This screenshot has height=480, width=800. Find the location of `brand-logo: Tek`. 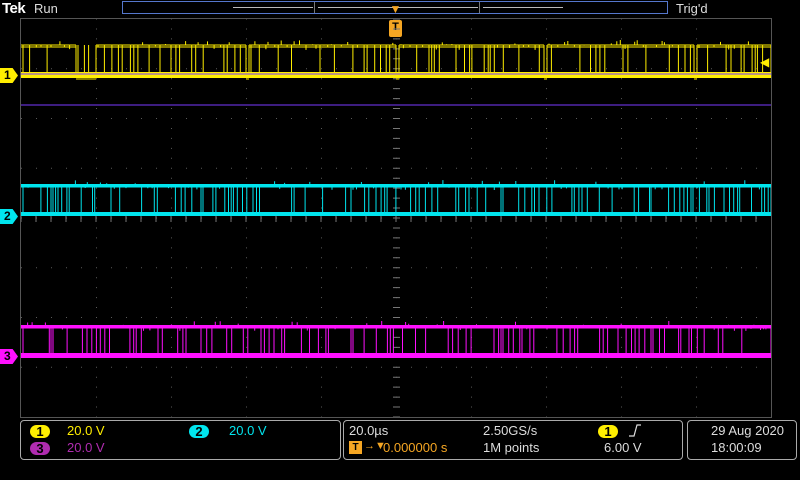

brand-logo: Tek is located at coordinates (14, 8).